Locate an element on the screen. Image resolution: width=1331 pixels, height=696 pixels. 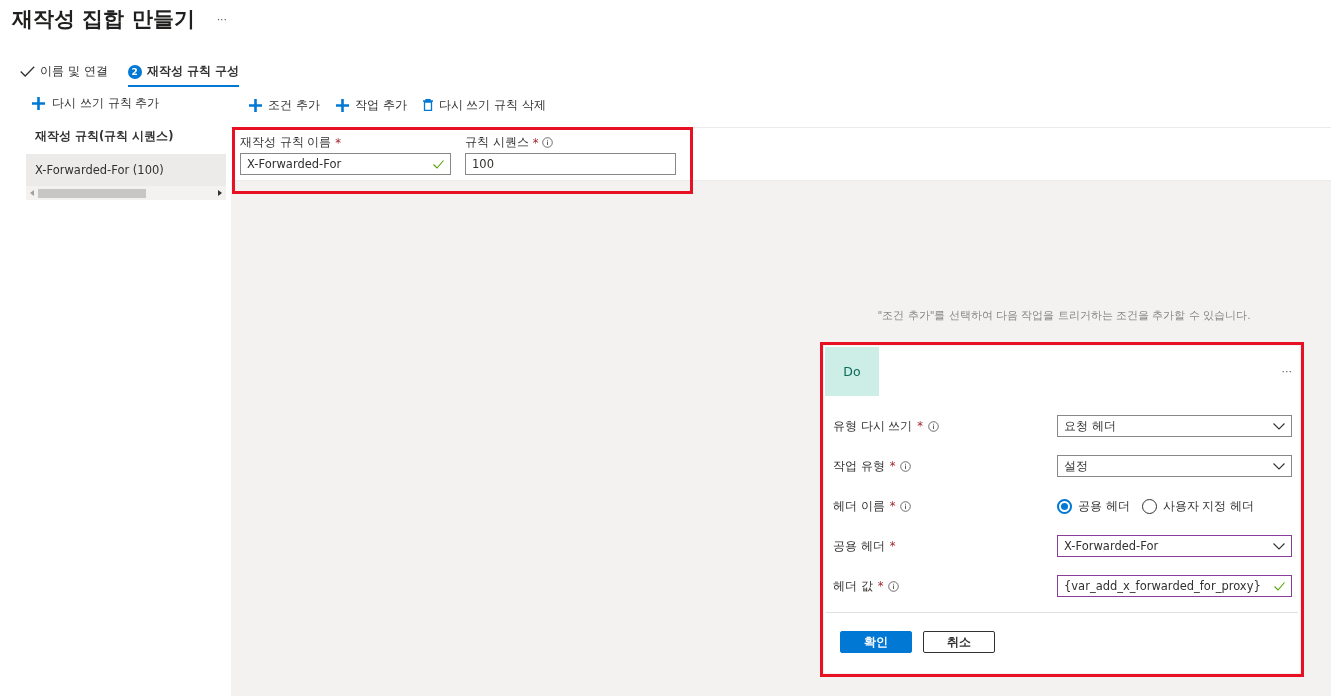
checkmark-icon is located at coordinates (27, 71).